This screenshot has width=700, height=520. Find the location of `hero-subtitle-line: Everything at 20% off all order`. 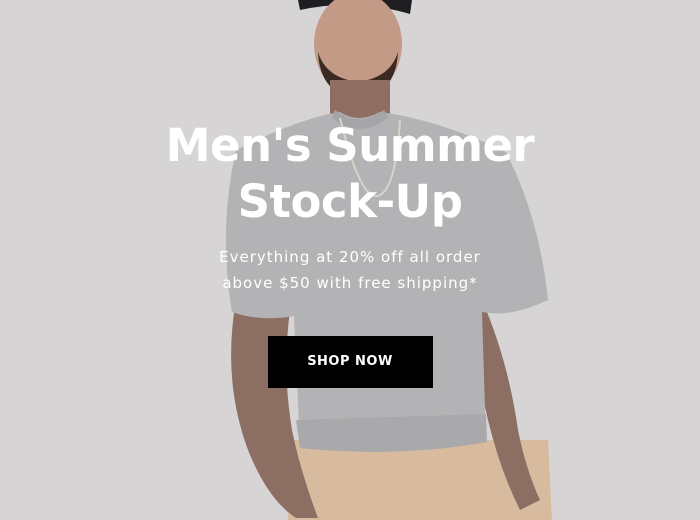

hero-subtitle-line: Everything at 20% off all order is located at coordinates (350, 257).